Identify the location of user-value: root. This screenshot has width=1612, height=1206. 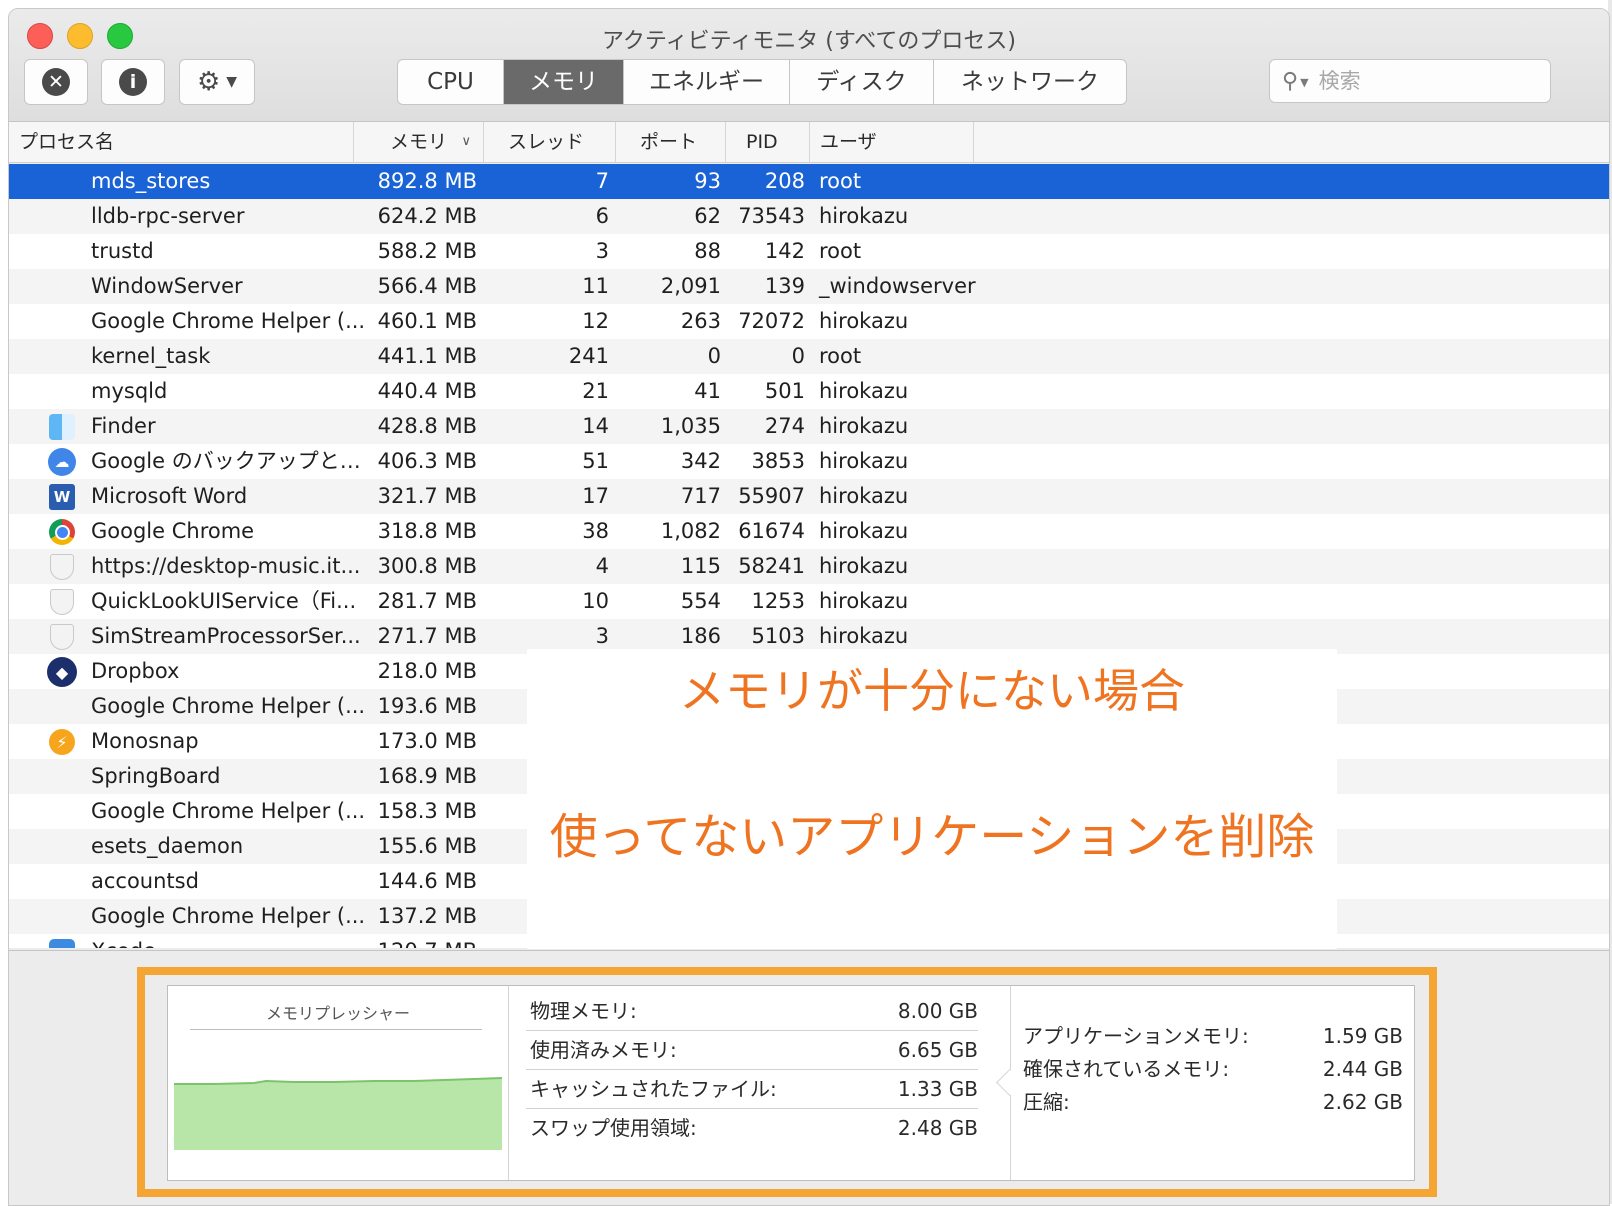
(840, 251).